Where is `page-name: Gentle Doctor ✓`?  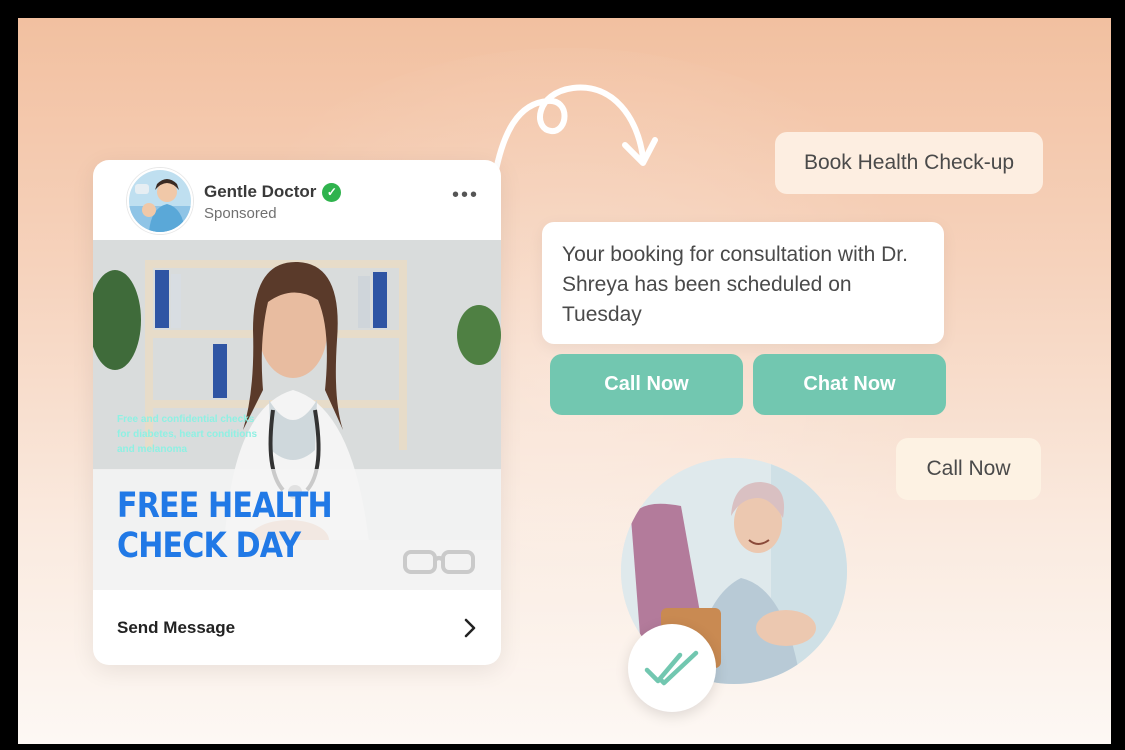 page-name: Gentle Doctor ✓ is located at coordinates (273, 192).